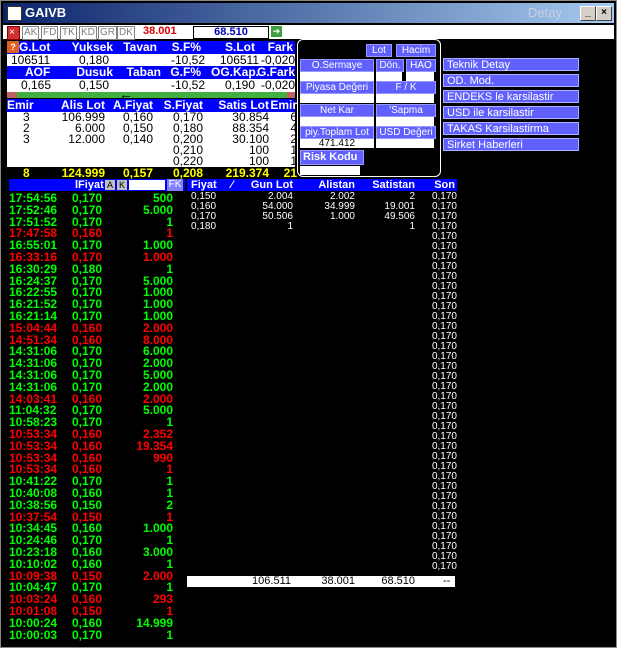  What do you see at coordinates (511, 128) in the screenshot?
I see `menu-takas: TAKAS Karsilastirma` at bounding box center [511, 128].